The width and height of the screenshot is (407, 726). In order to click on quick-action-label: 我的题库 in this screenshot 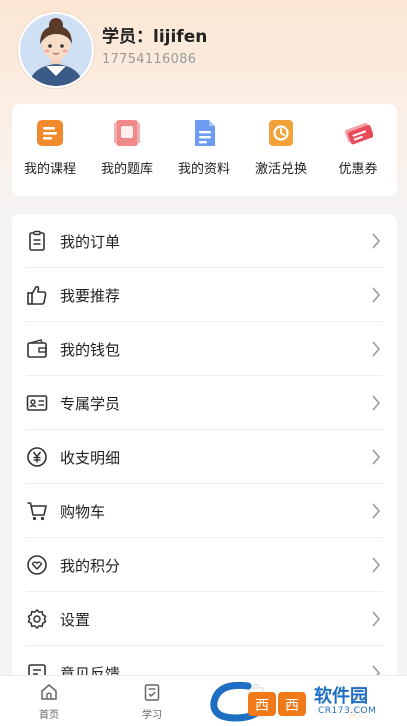, I will do `click(126, 169)`.